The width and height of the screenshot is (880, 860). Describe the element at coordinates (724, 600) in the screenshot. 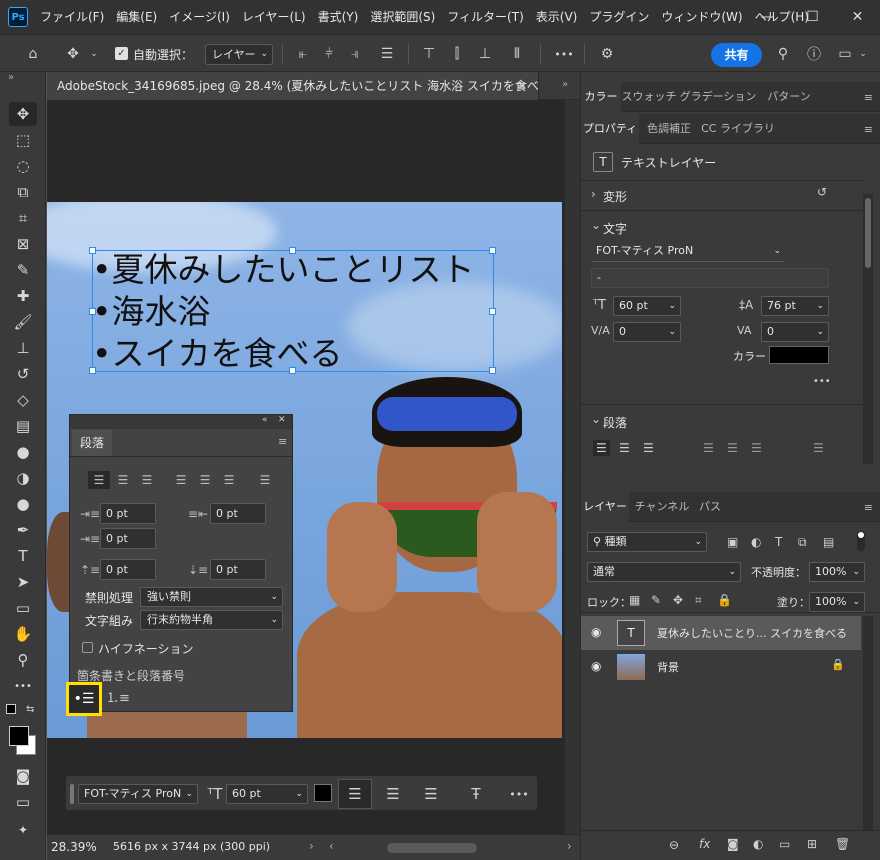

I see `lock-all-icon: 🔒` at that location.